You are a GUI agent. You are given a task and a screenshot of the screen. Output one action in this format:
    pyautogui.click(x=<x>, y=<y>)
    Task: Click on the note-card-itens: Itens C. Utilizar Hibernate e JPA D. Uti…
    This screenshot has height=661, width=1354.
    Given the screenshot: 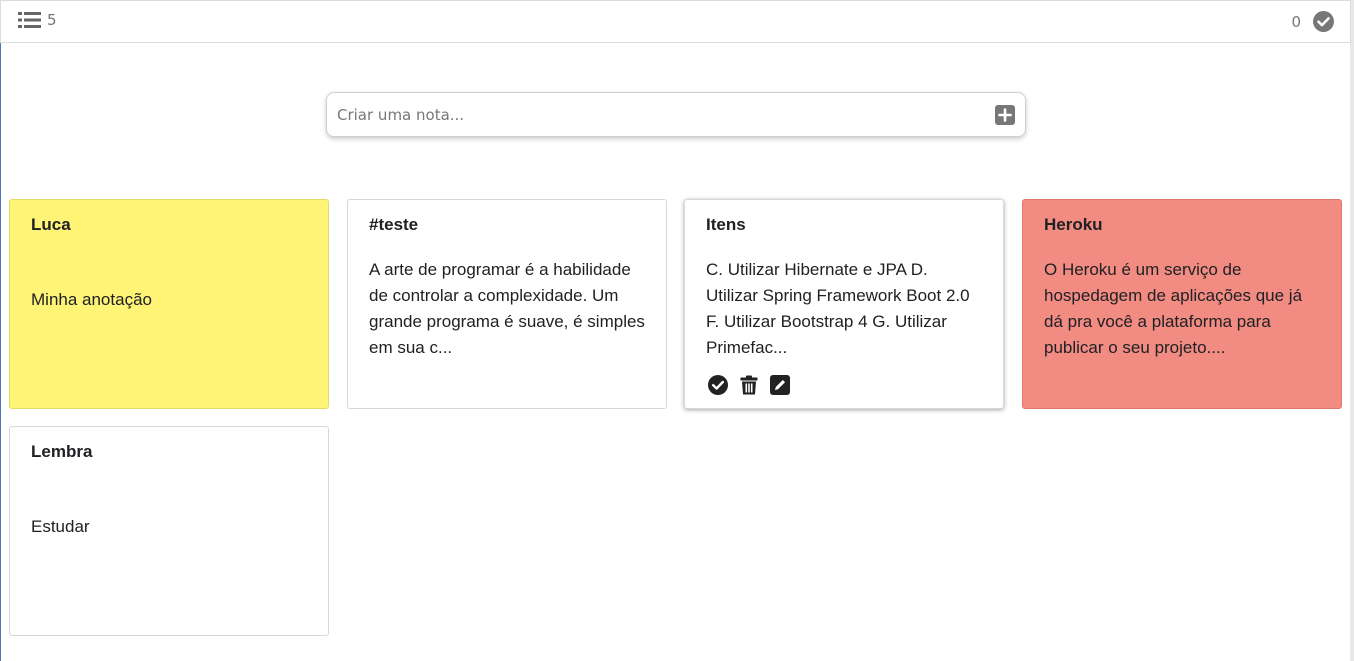 What is the action you would take?
    pyautogui.click(x=844, y=304)
    